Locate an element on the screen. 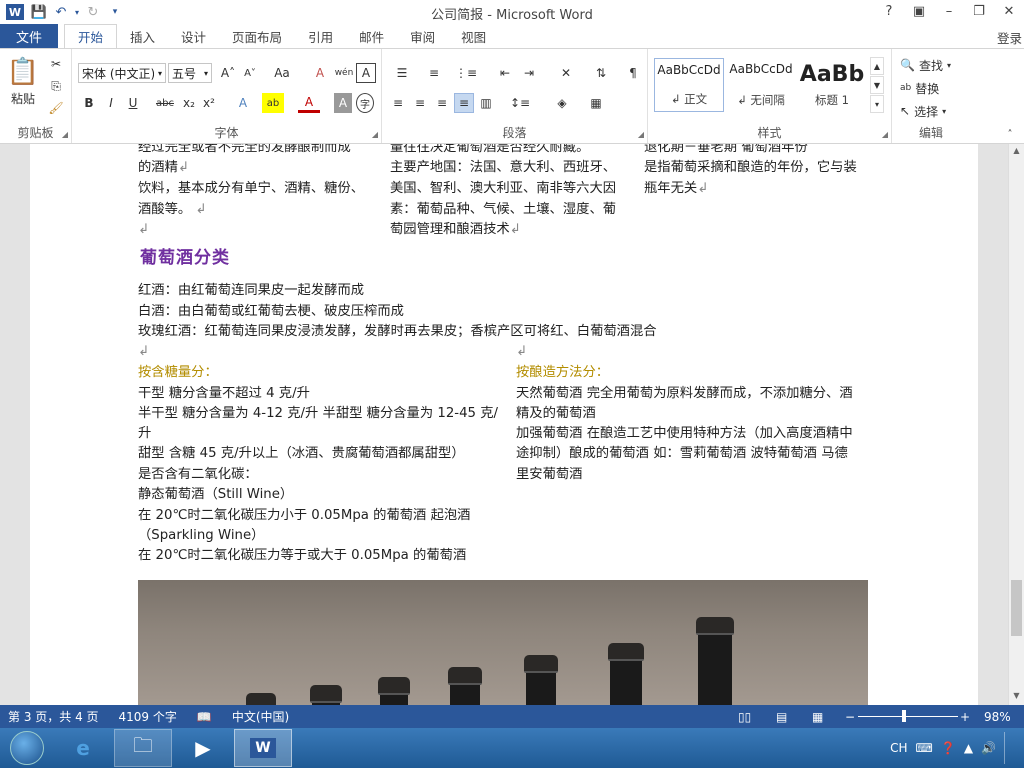  tab-references: 引用 is located at coordinates (320, 36).